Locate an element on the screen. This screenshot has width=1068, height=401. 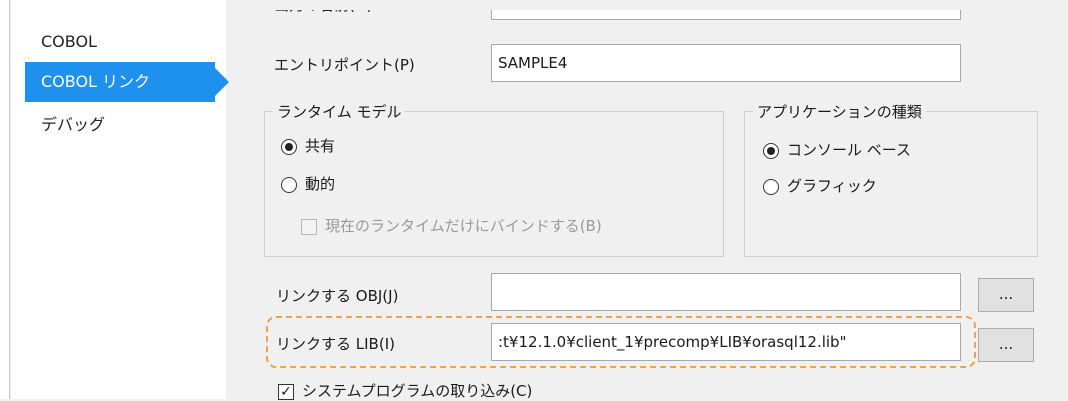
radio-console-indicator is located at coordinates (771, 150).